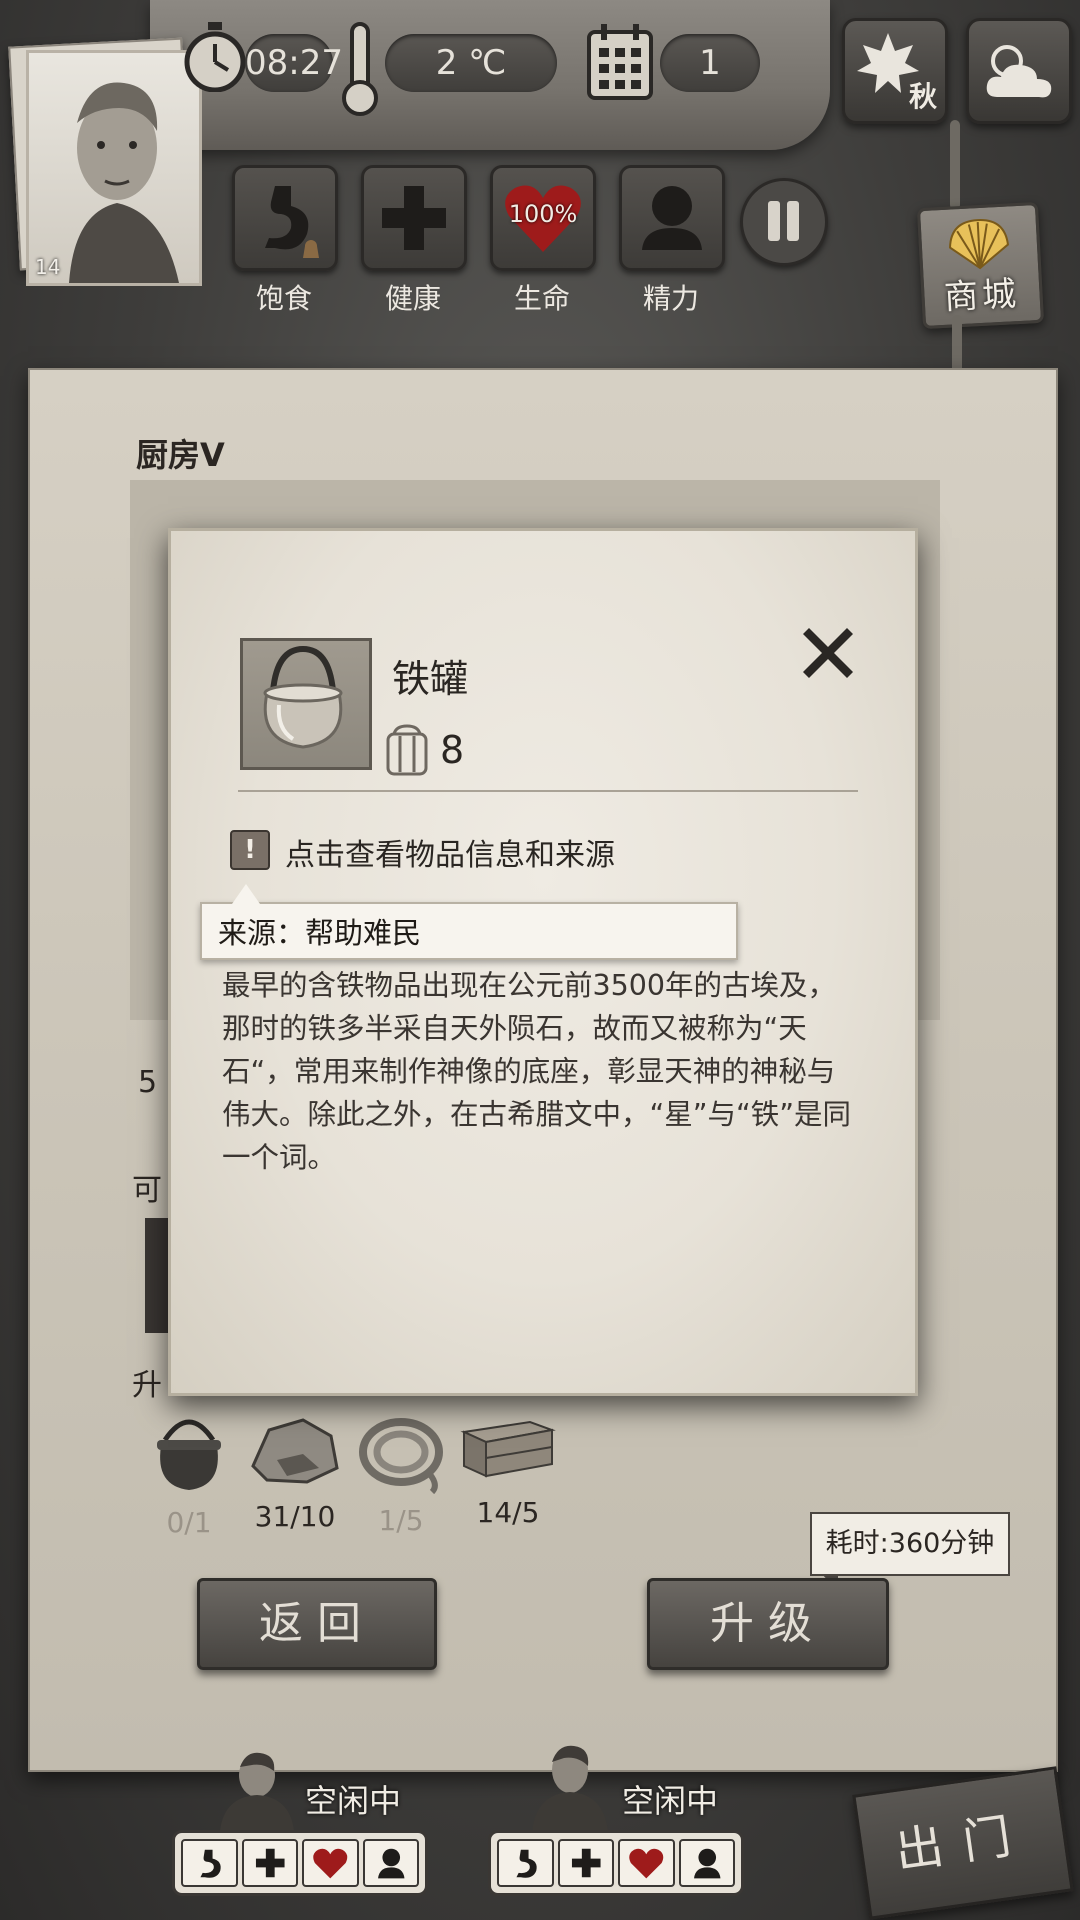  Describe the element at coordinates (469, 922) in the screenshot. I see `item-source-tooltip: 来源：帮助难民` at that location.